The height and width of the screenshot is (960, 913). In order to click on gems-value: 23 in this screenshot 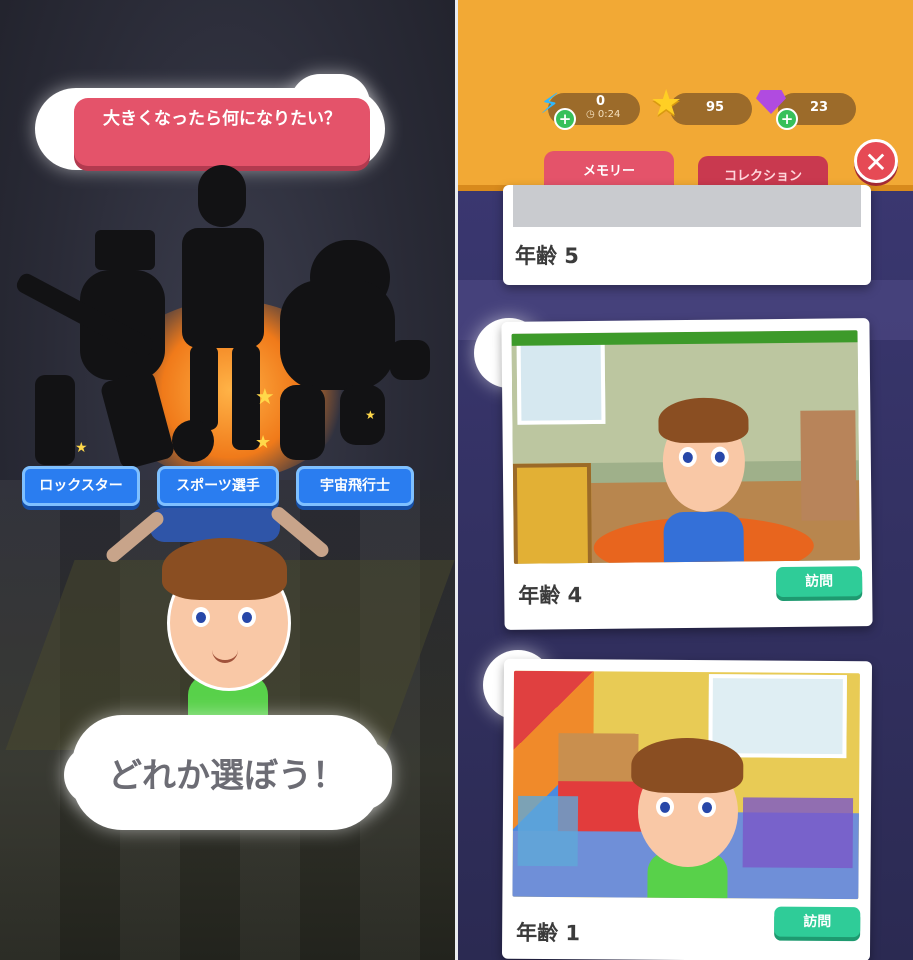, I will do `click(819, 107)`.